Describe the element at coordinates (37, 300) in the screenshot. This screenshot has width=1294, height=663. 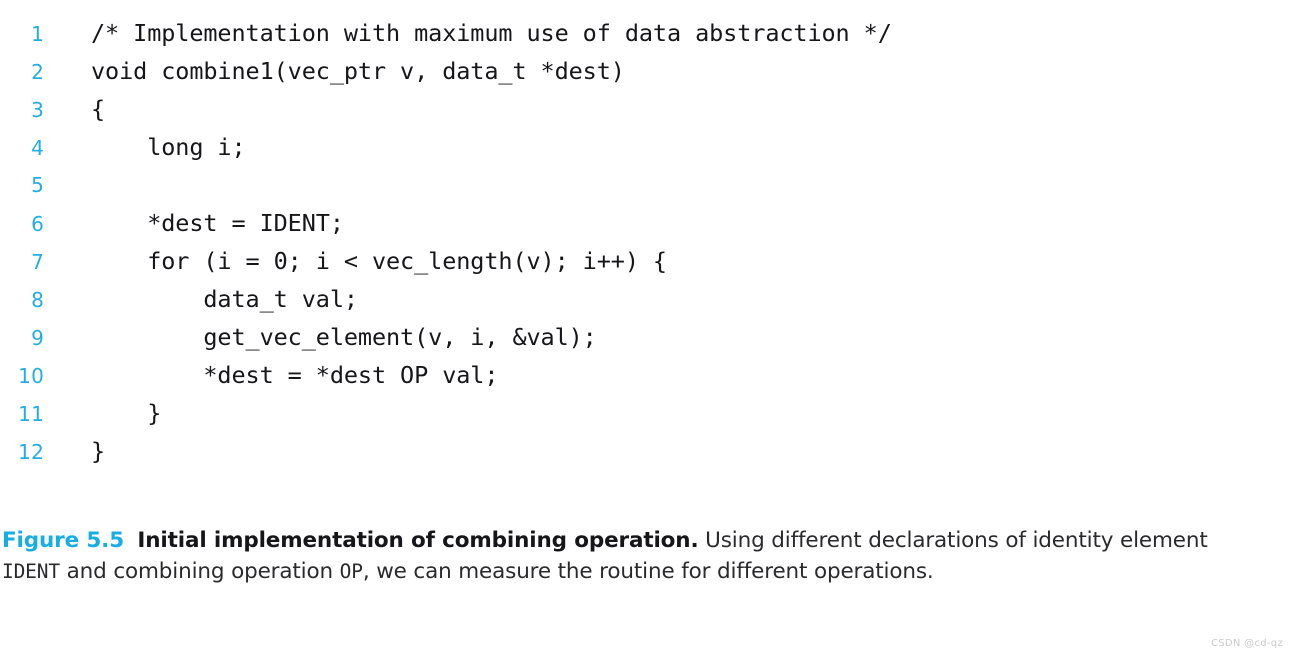
I see `line-number: 8` at that location.